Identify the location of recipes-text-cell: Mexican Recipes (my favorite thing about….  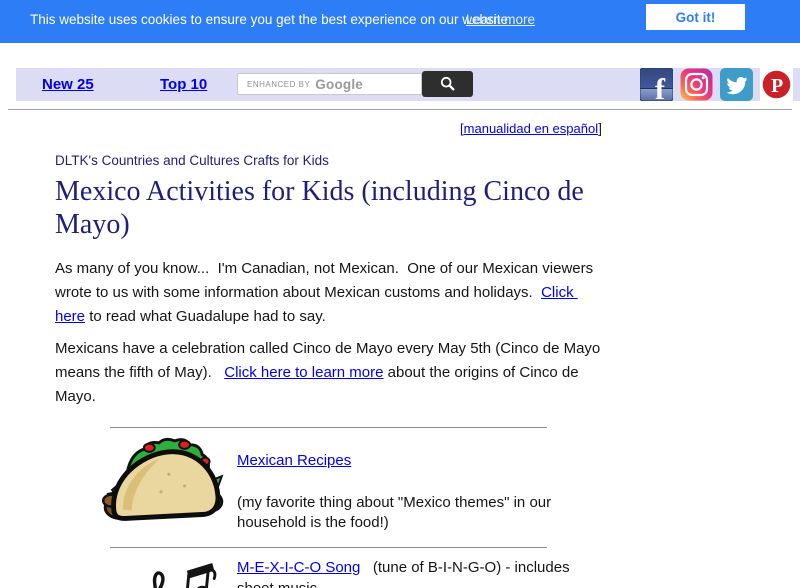
(419, 486).